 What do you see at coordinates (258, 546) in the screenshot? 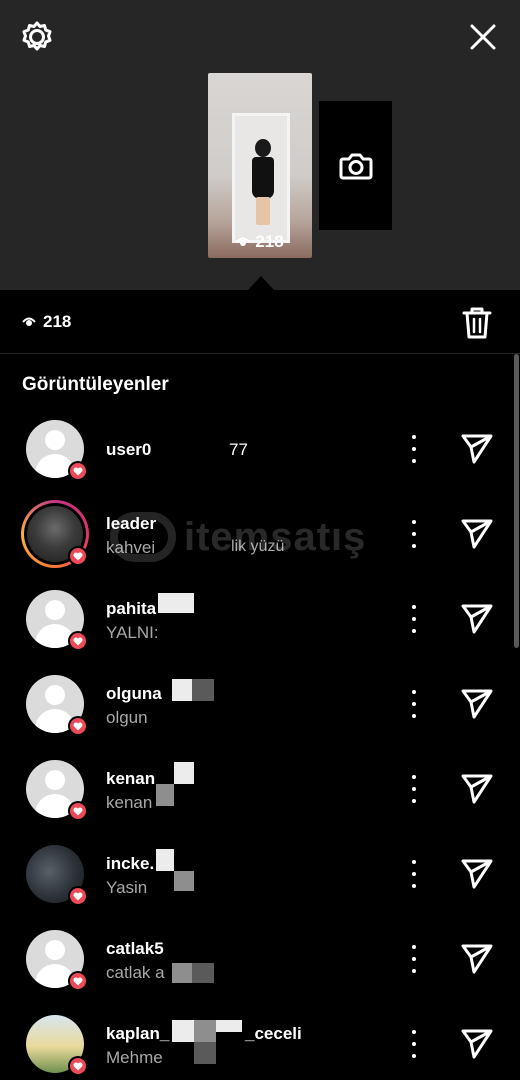
I see `viewer-fullname-tail: lik yüzü` at bounding box center [258, 546].